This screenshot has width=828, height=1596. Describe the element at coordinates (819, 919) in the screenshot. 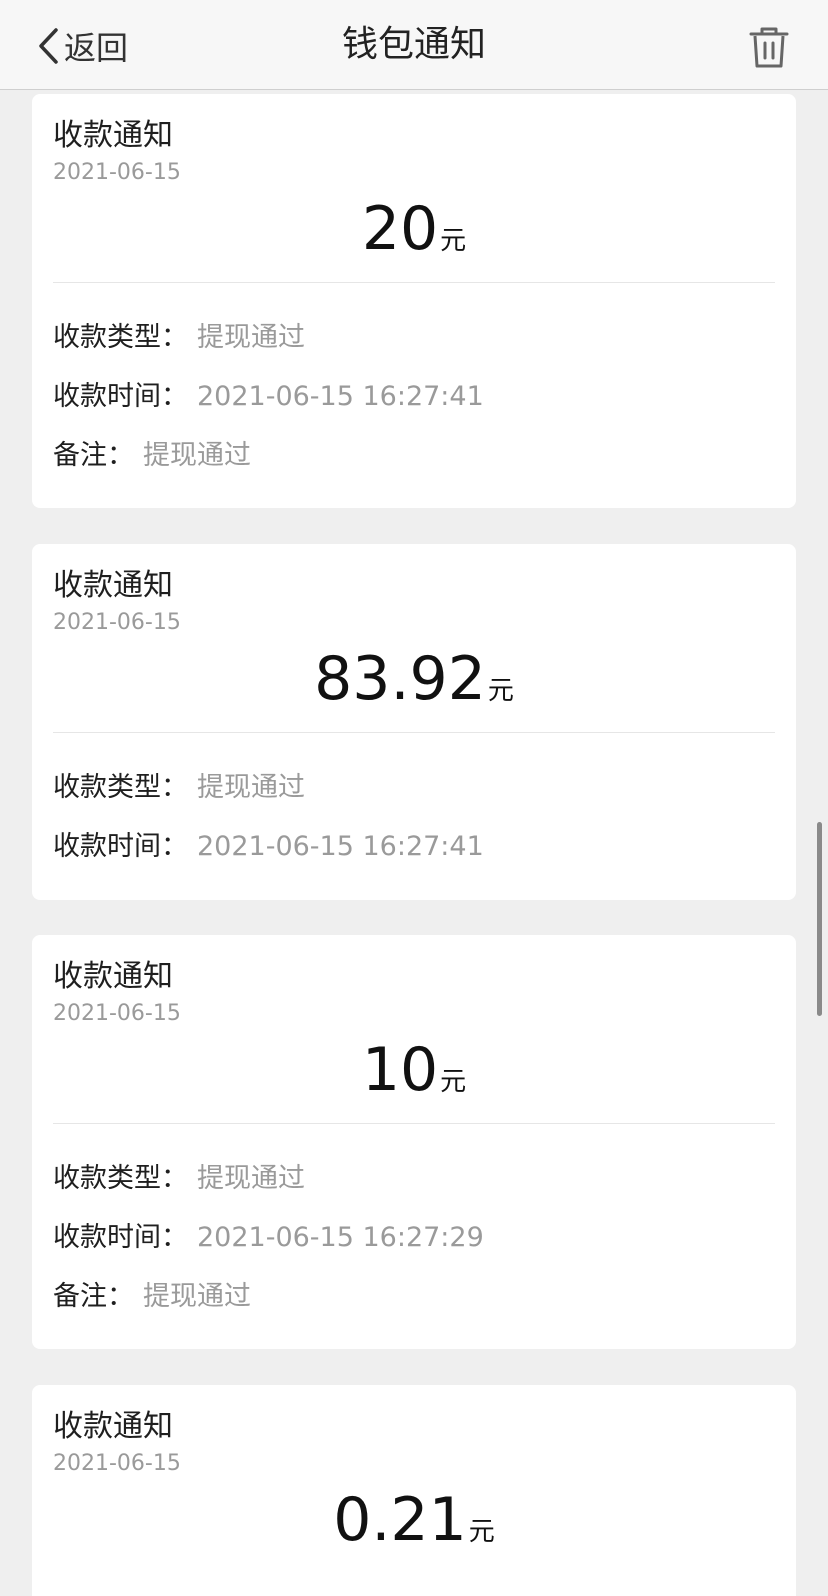

I see `scrollbar` at that location.